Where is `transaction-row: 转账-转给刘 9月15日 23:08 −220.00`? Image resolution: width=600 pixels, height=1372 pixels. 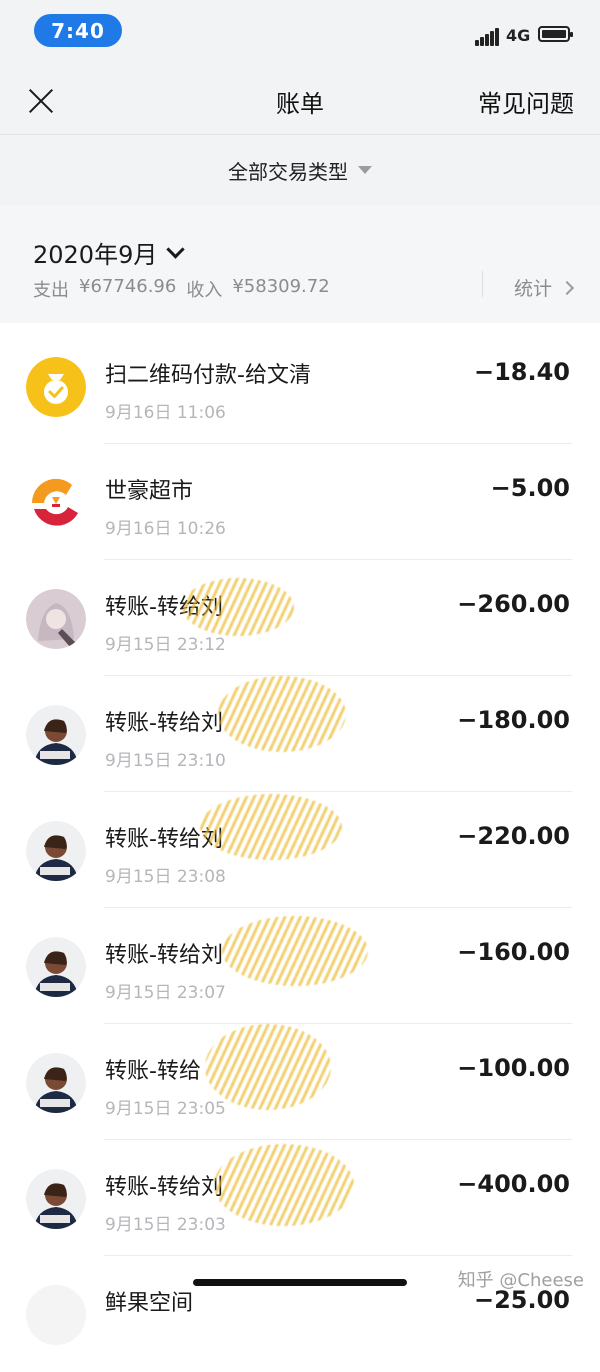
transaction-row: 转账-转给刘 9月15日 23:08 −220.00 is located at coordinates (300, 850).